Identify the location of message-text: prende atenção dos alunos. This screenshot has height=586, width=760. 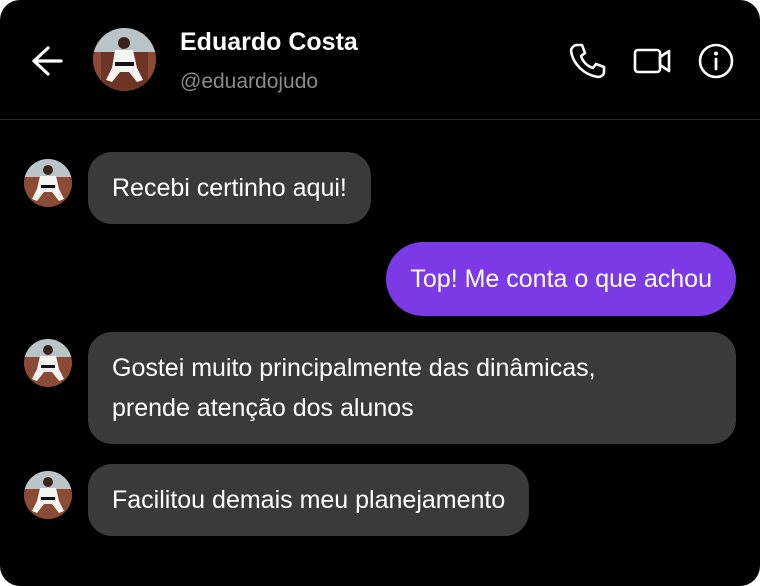
(263, 408).